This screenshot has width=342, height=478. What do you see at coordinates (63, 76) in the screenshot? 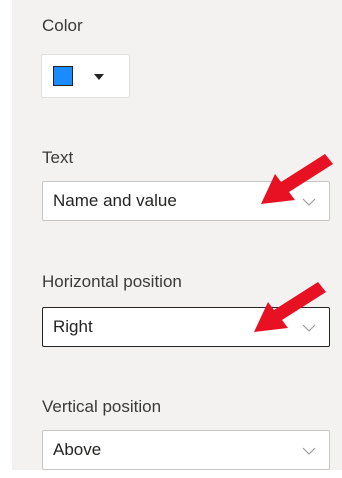
I see `color-swatch` at bounding box center [63, 76].